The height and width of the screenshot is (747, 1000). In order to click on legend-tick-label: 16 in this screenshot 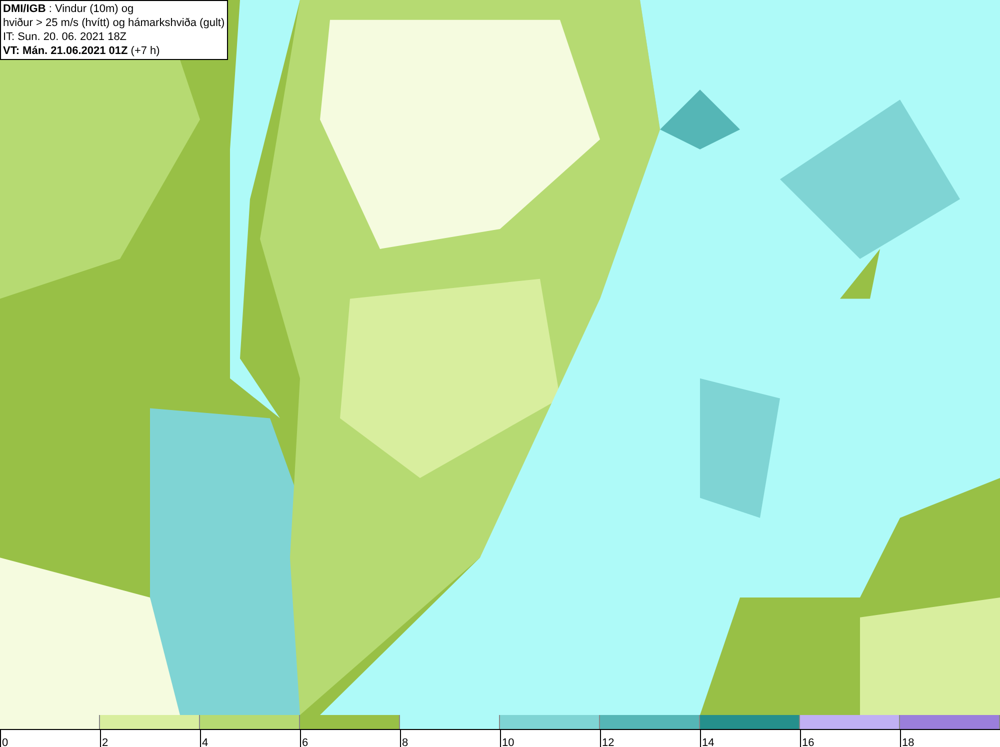, I will do `click(807, 742)`.